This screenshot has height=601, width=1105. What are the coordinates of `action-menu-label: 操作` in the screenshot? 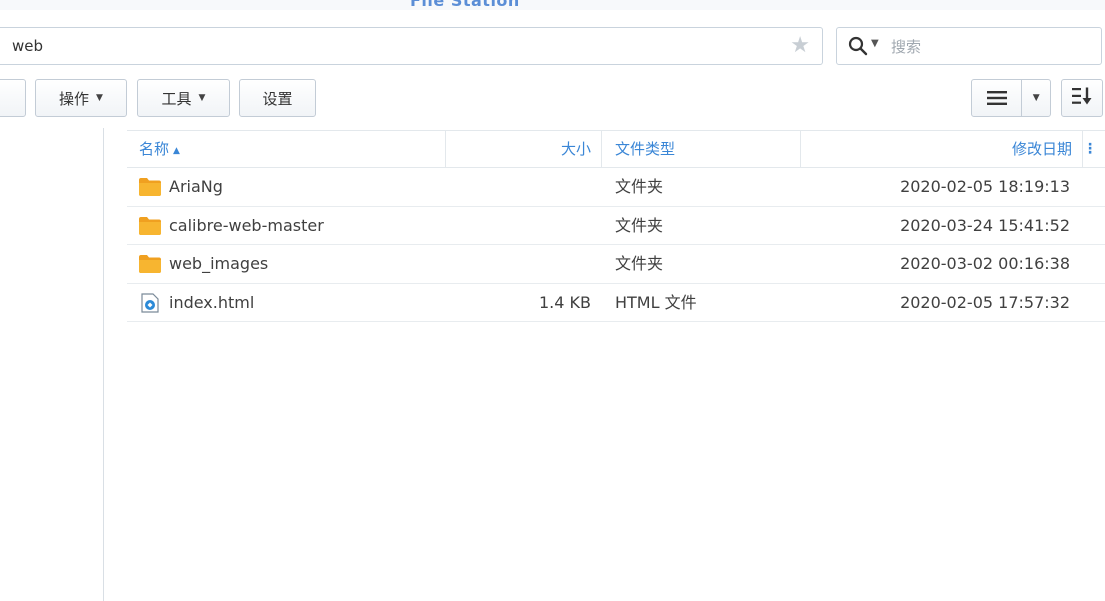 It's located at (74, 98).